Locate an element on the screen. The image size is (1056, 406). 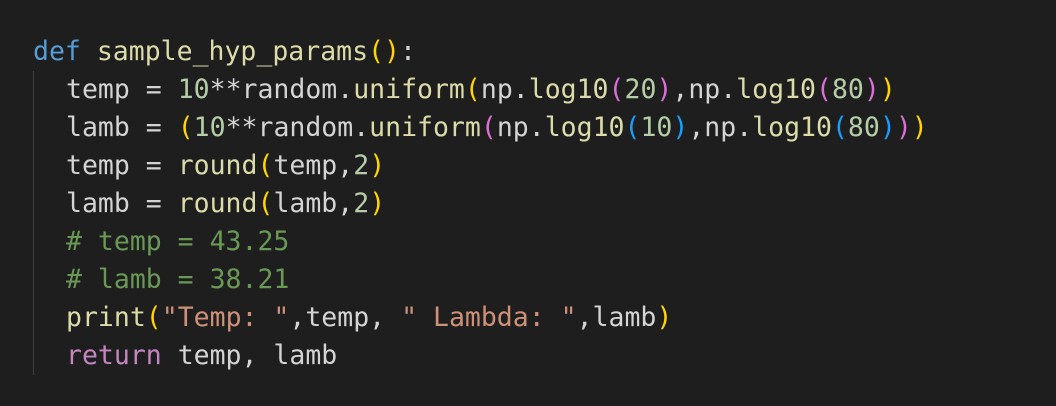
code-line-6: # temp = 43.25 is located at coordinates (544, 242).